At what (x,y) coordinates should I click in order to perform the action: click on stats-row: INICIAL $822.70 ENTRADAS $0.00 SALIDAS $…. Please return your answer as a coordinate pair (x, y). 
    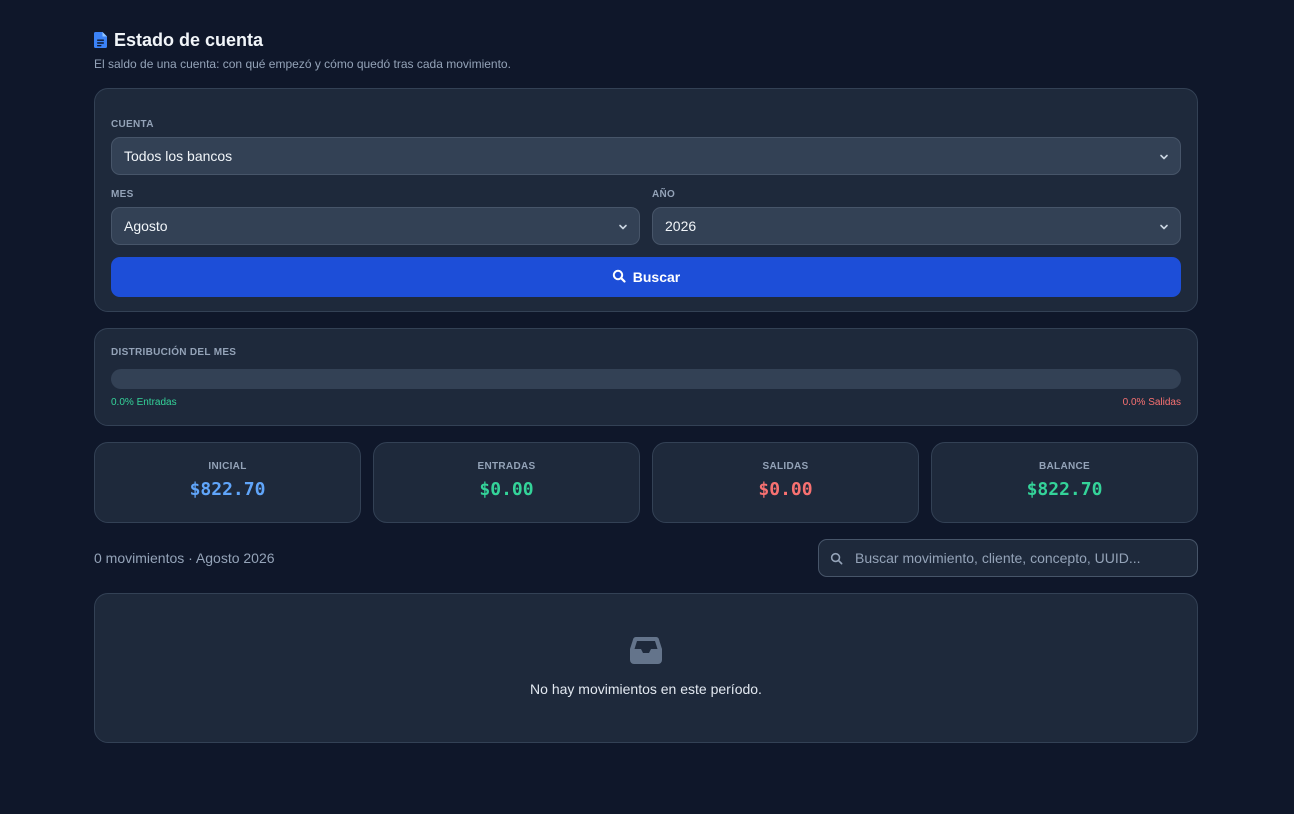
    Looking at the image, I should click on (646, 482).